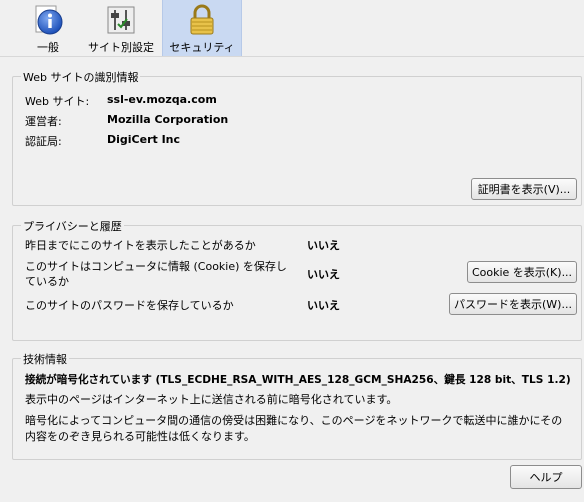 This screenshot has width=584, height=502. Describe the element at coordinates (546, 477) in the screenshot. I see `help-button: ヘルプ` at that location.